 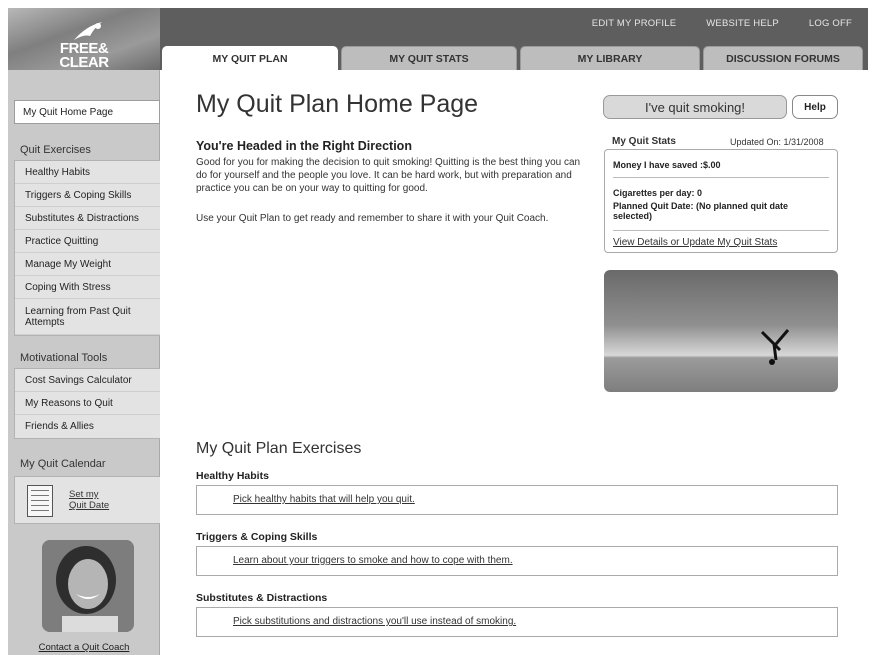 I want to click on tab-my-quit-plan: MY QUIT PLAN, so click(x=250, y=58).